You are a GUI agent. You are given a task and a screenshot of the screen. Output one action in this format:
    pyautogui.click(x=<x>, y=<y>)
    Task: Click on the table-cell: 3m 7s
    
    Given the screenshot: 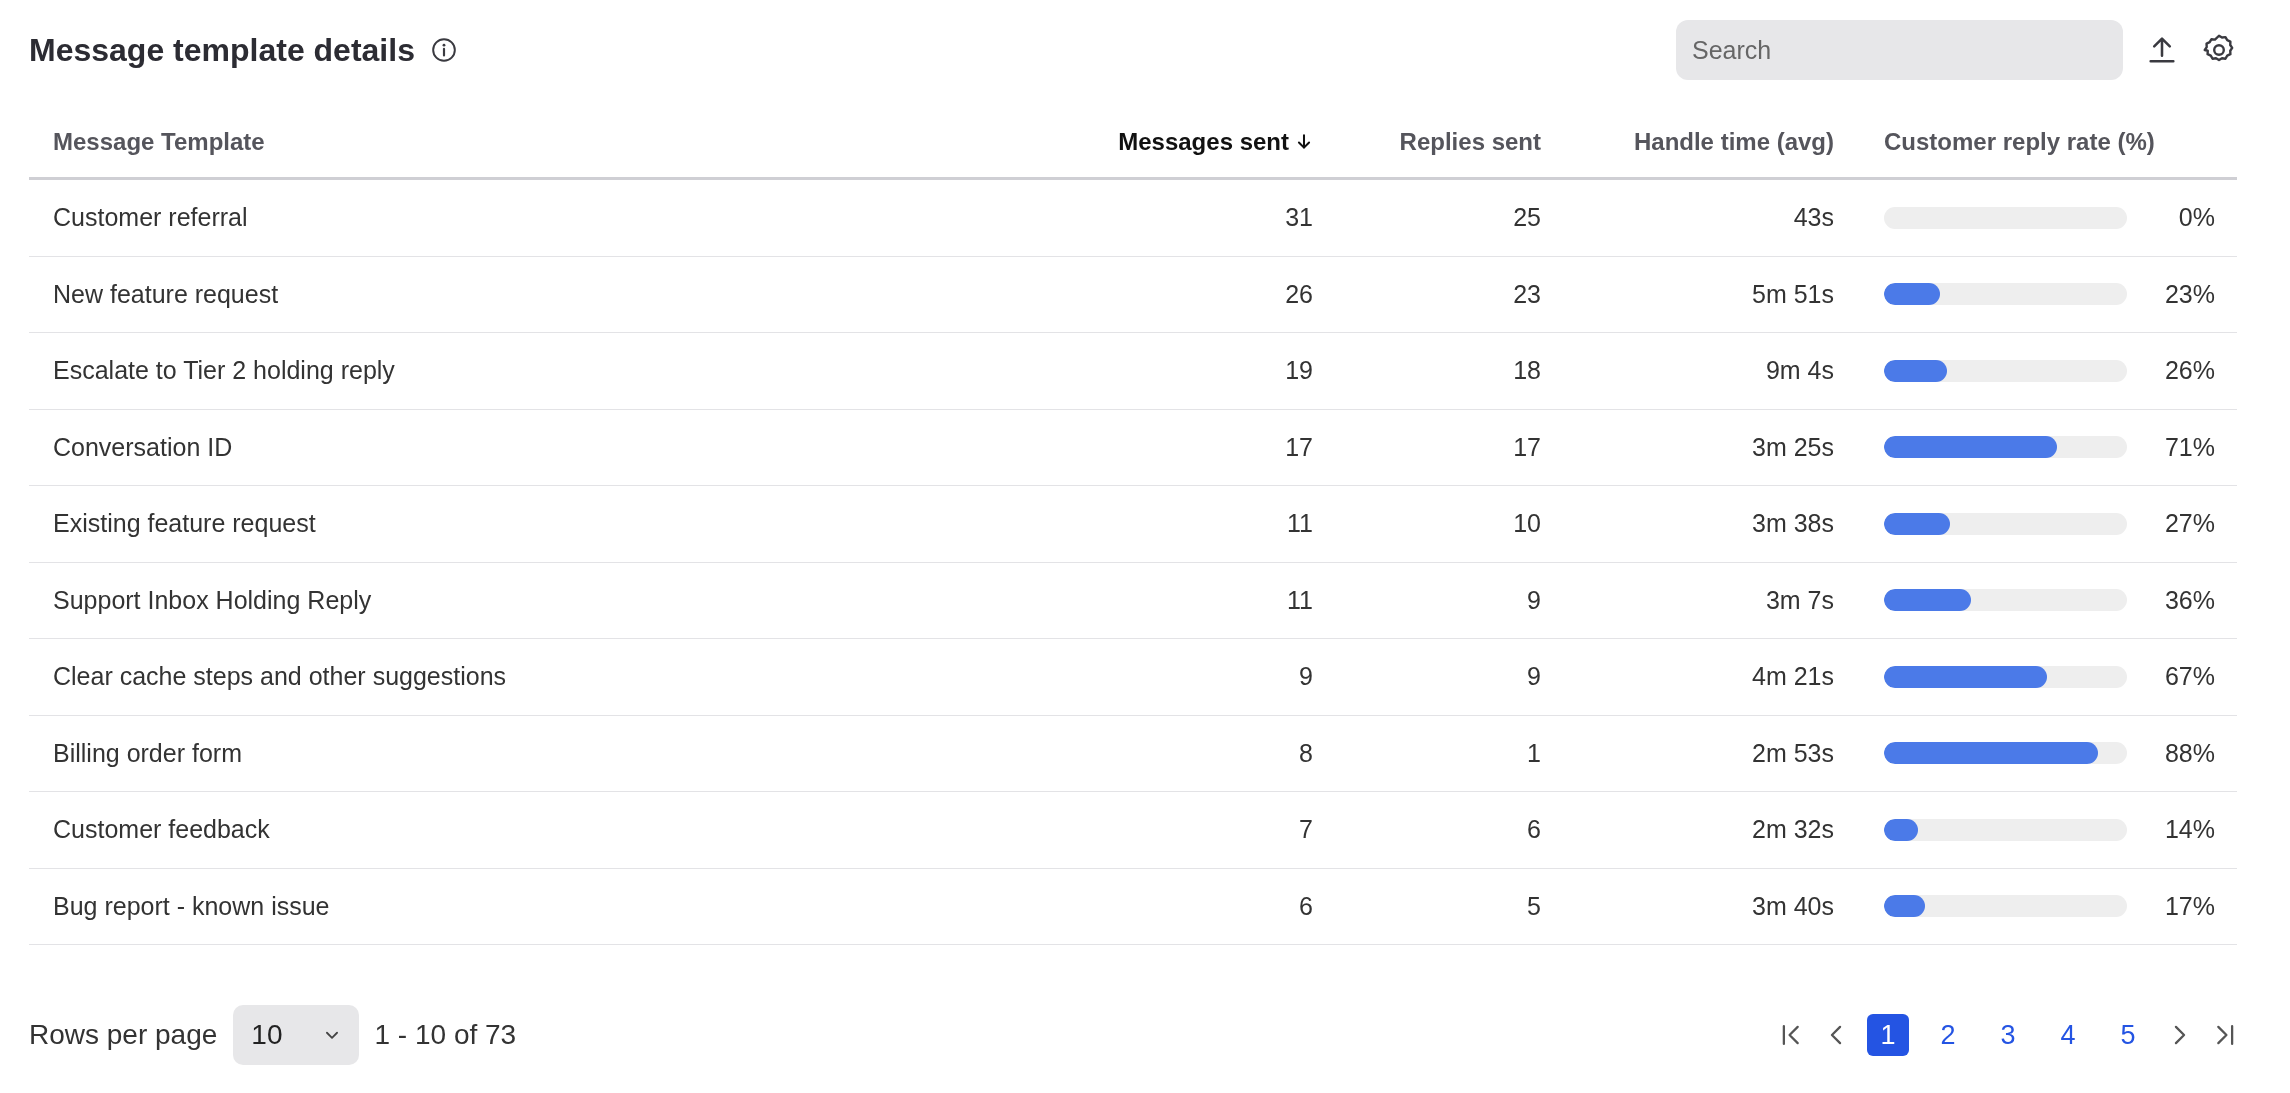 What is the action you would take?
    pyautogui.click(x=1799, y=600)
    